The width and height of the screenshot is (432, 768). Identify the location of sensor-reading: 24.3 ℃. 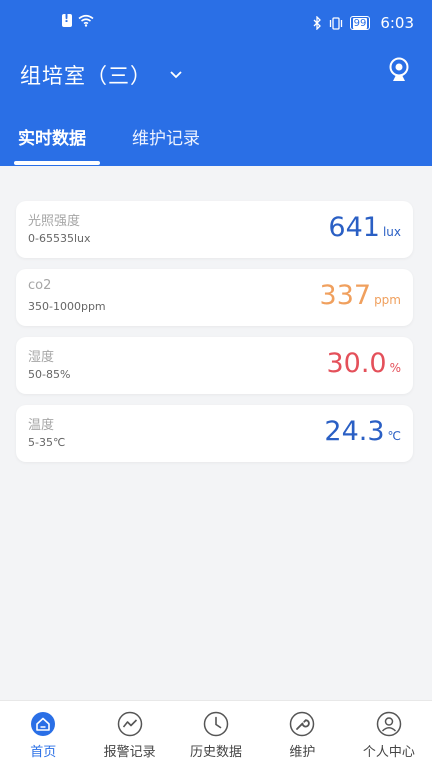
(362, 431).